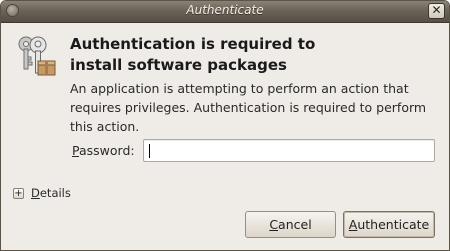 Image resolution: width=450 pixels, height=251 pixels. I want to click on close-icon: ✕, so click(436, 11).